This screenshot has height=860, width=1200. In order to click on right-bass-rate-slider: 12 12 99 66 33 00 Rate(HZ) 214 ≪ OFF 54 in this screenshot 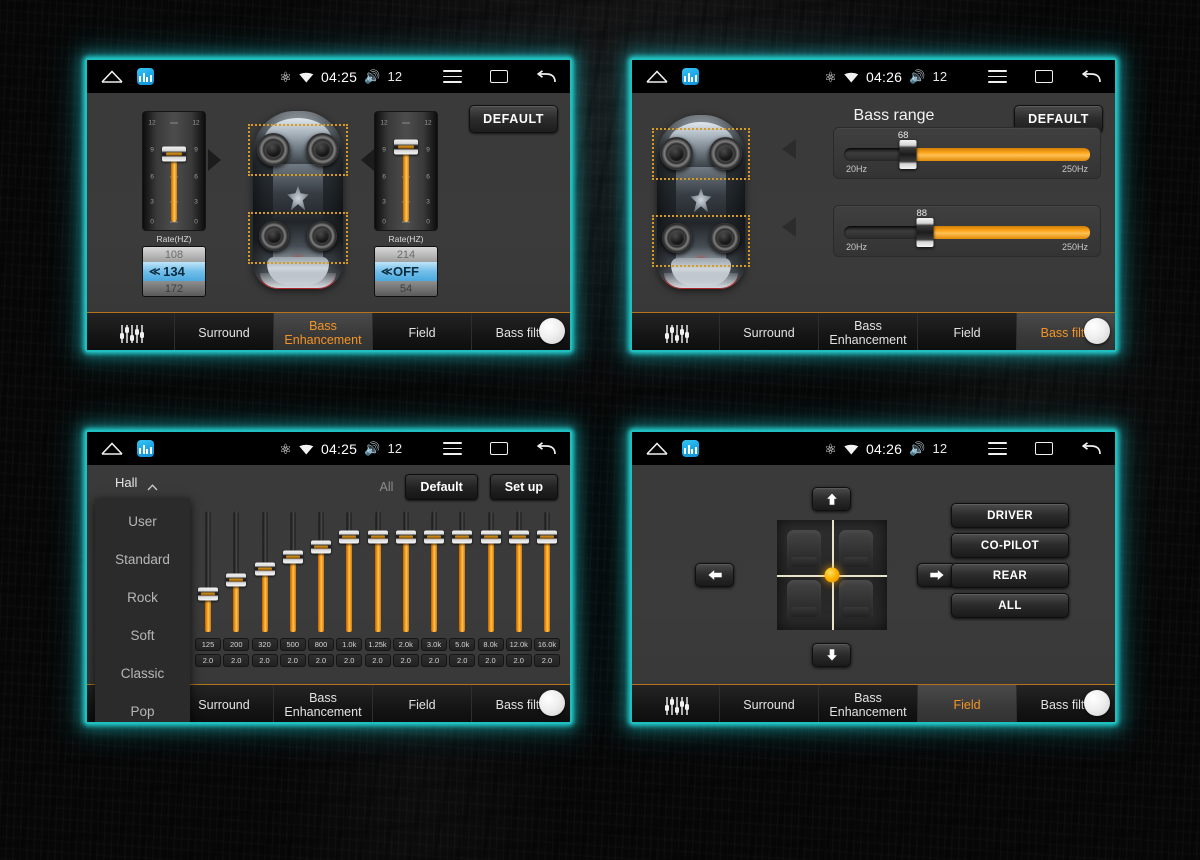, I will do `click(406, 204)`.